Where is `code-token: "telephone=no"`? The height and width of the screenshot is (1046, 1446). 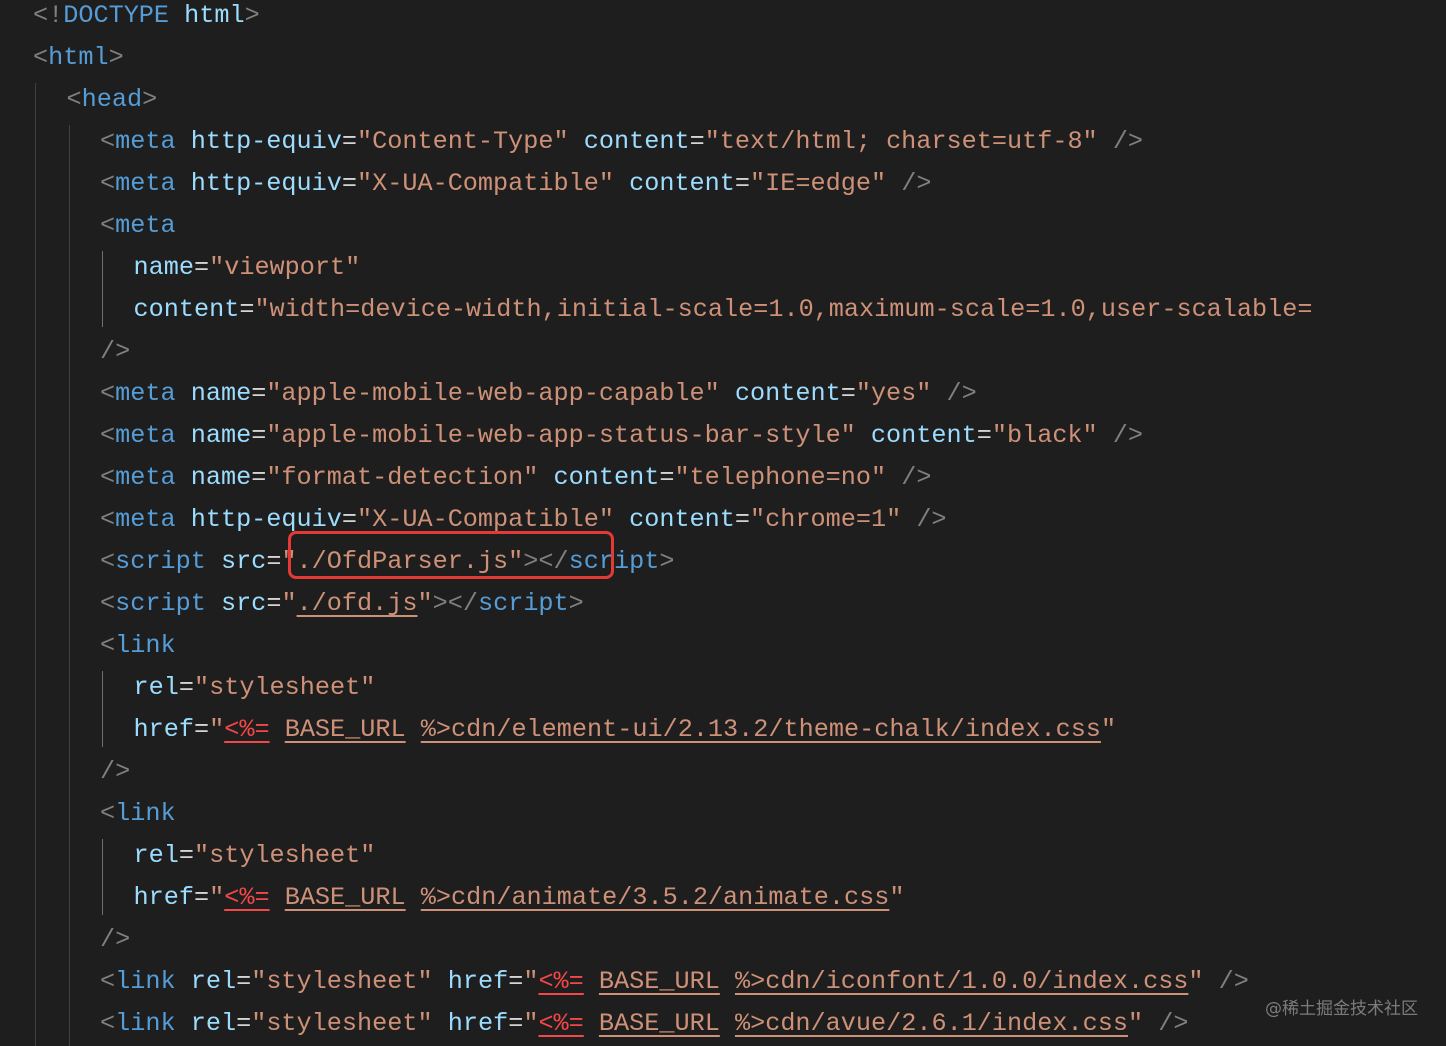
code-token: "telephone=no" is located at coordinates (780, 477).